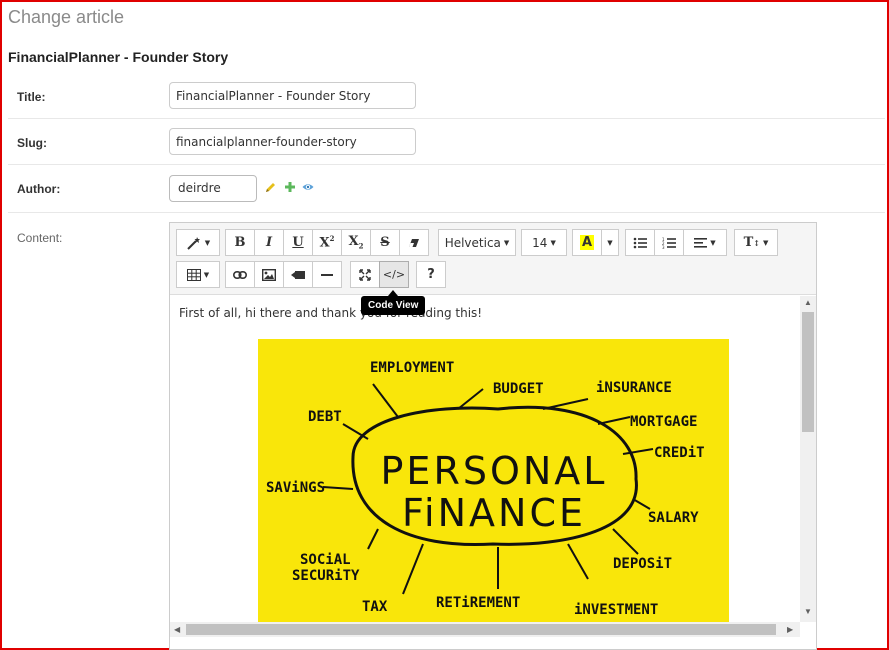  Describe the element at coordinates (478, 603) in the screenshot. I see `word-retirement: RETiREMENT` at that location.